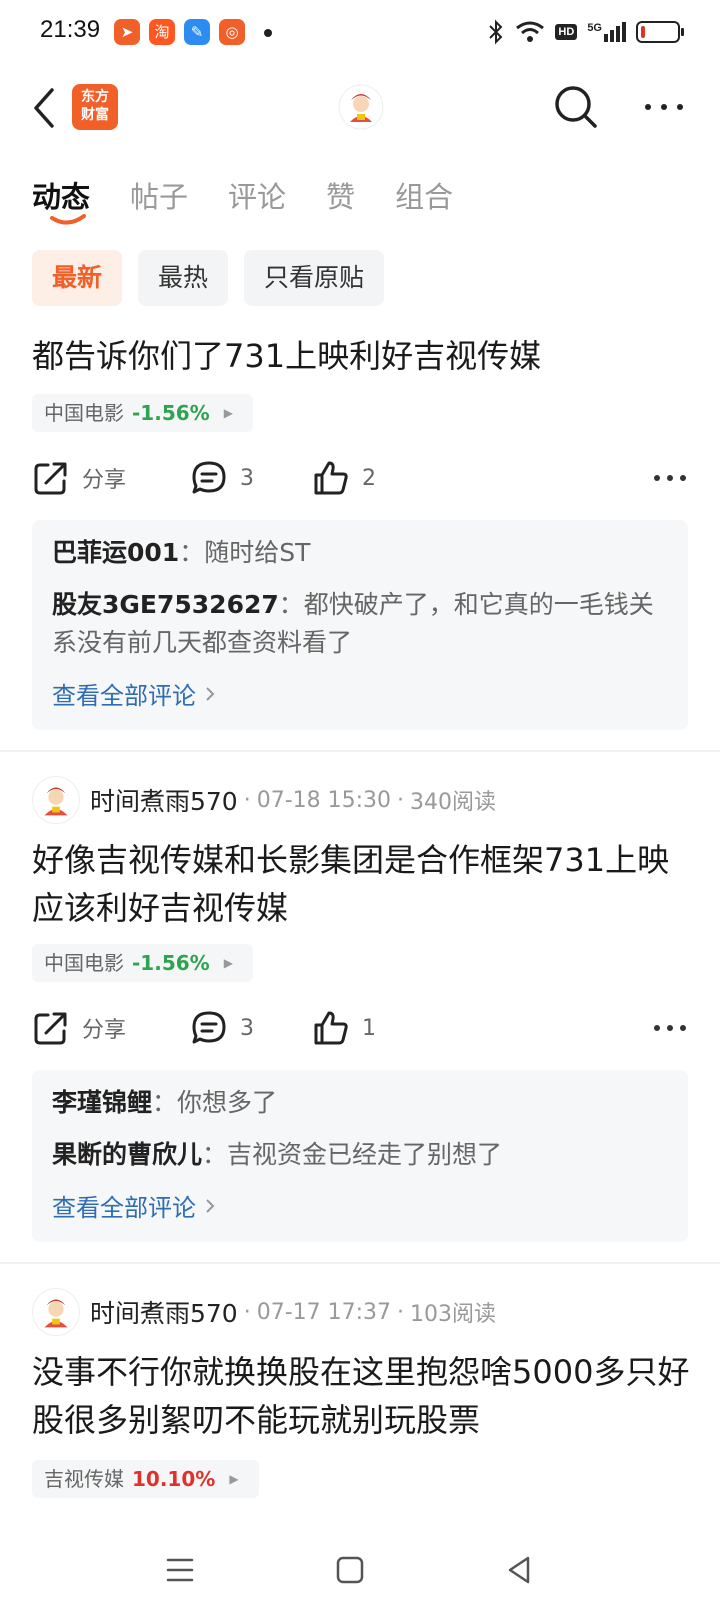 The image size is (720, 1612). What do you see at coordinates (530, 31) in the screenshot?
I see `wifi-icon` at bounding box center [530, 31].